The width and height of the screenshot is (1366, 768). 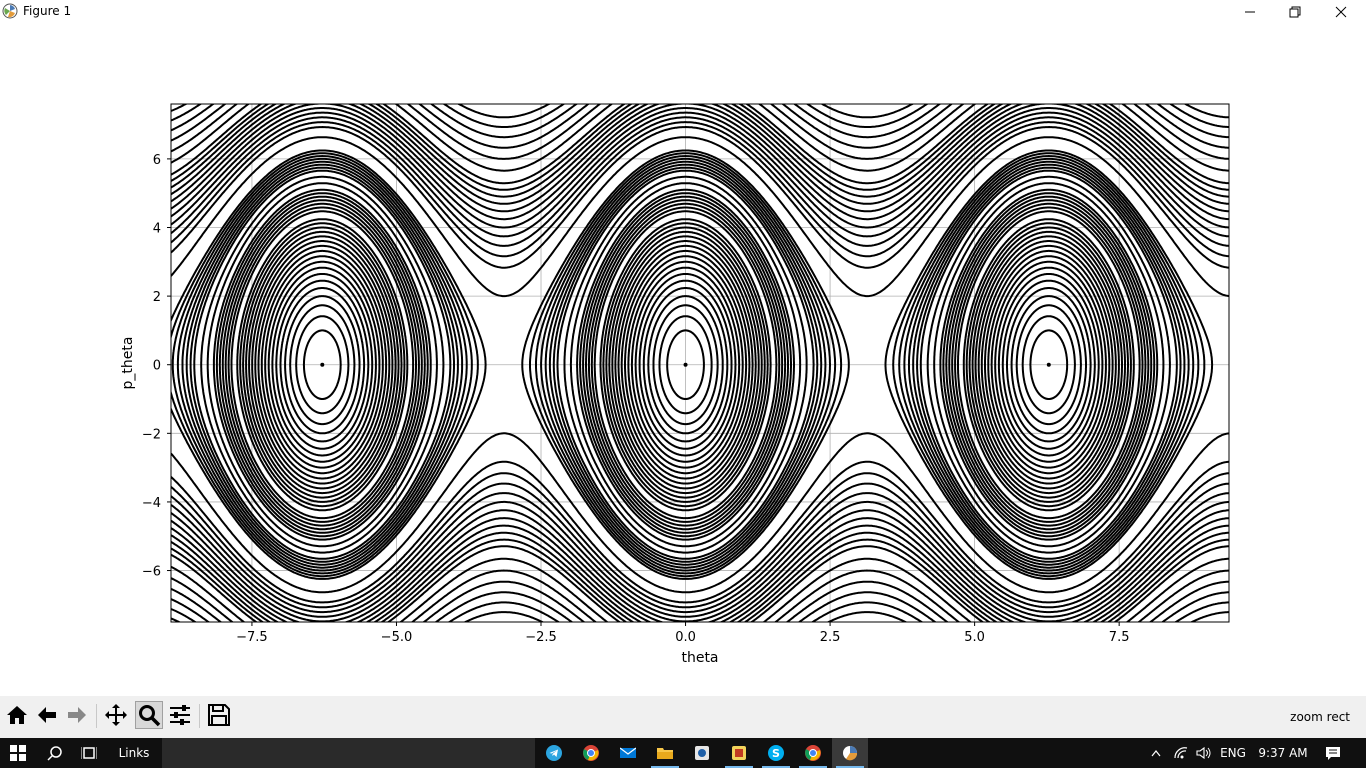 I want to click on x-tick-label: −7.5, so click(x=252, y=637).